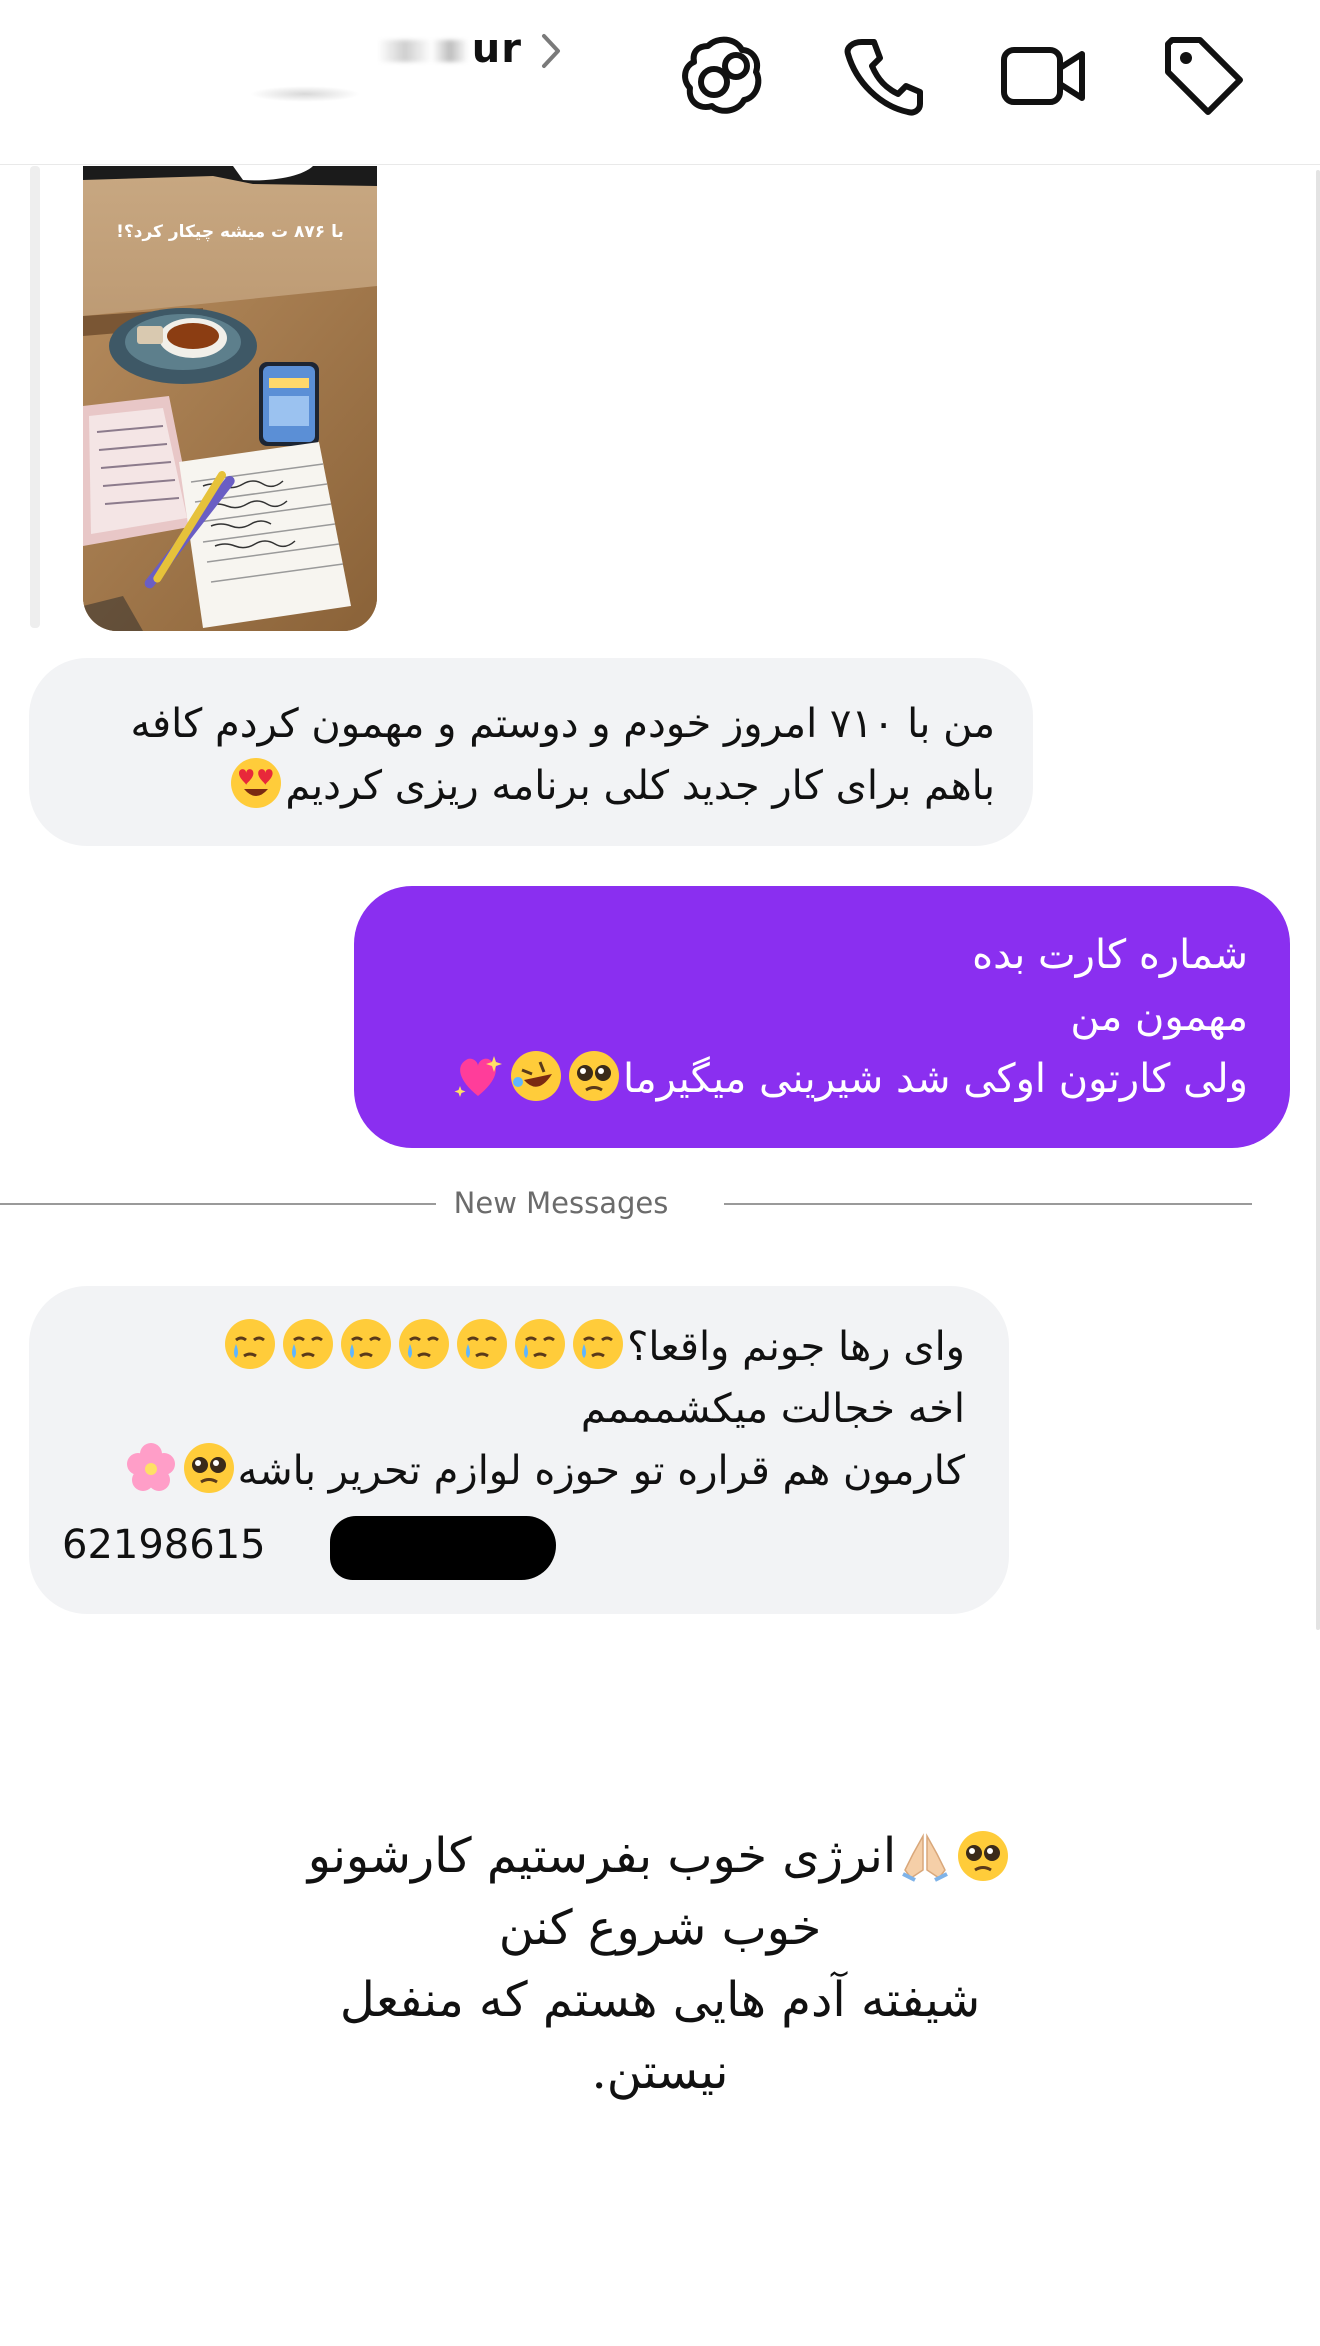 Image resolution: width=1320 pixels, height=2346 pixels. Describe the element at coordinates (305, 94) in the screenshot. I see `redacted-subtitle` at that location.